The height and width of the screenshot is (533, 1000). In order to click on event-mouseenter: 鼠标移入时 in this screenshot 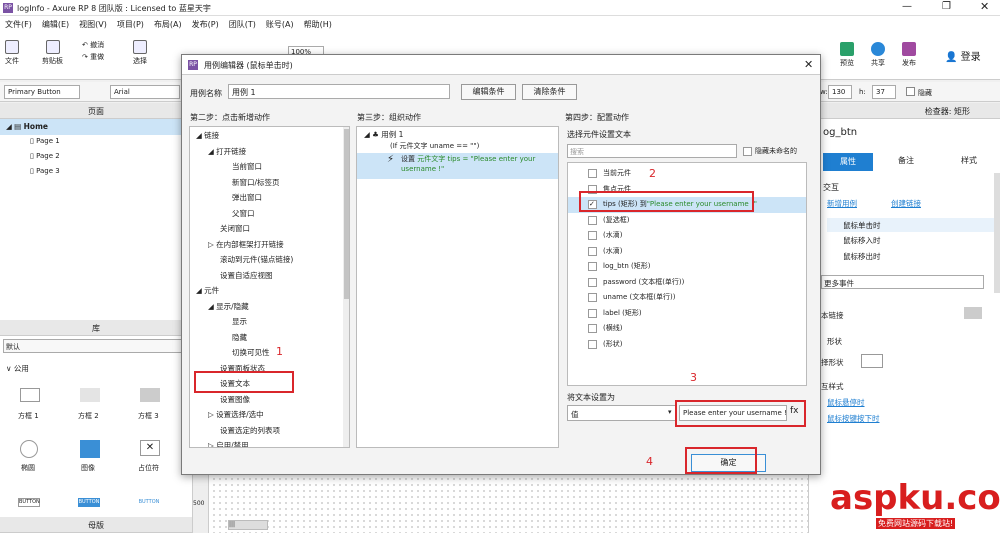, I will do `click(862, 240)`.